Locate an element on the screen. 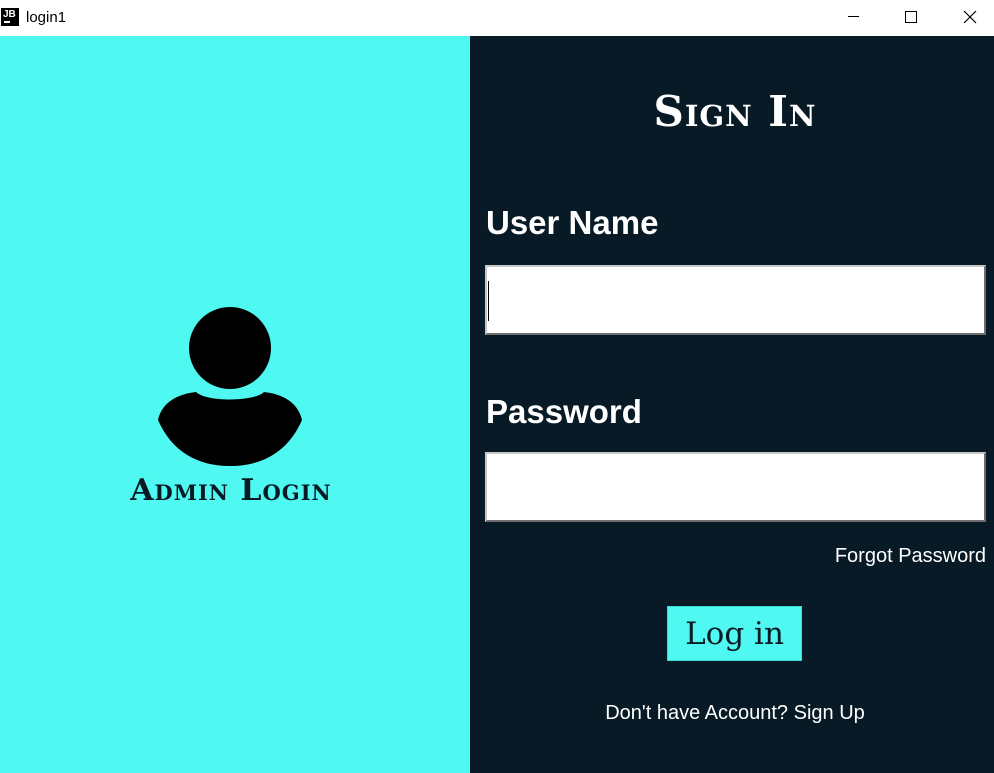  password-label: Password is located at coordinates (564, 411).